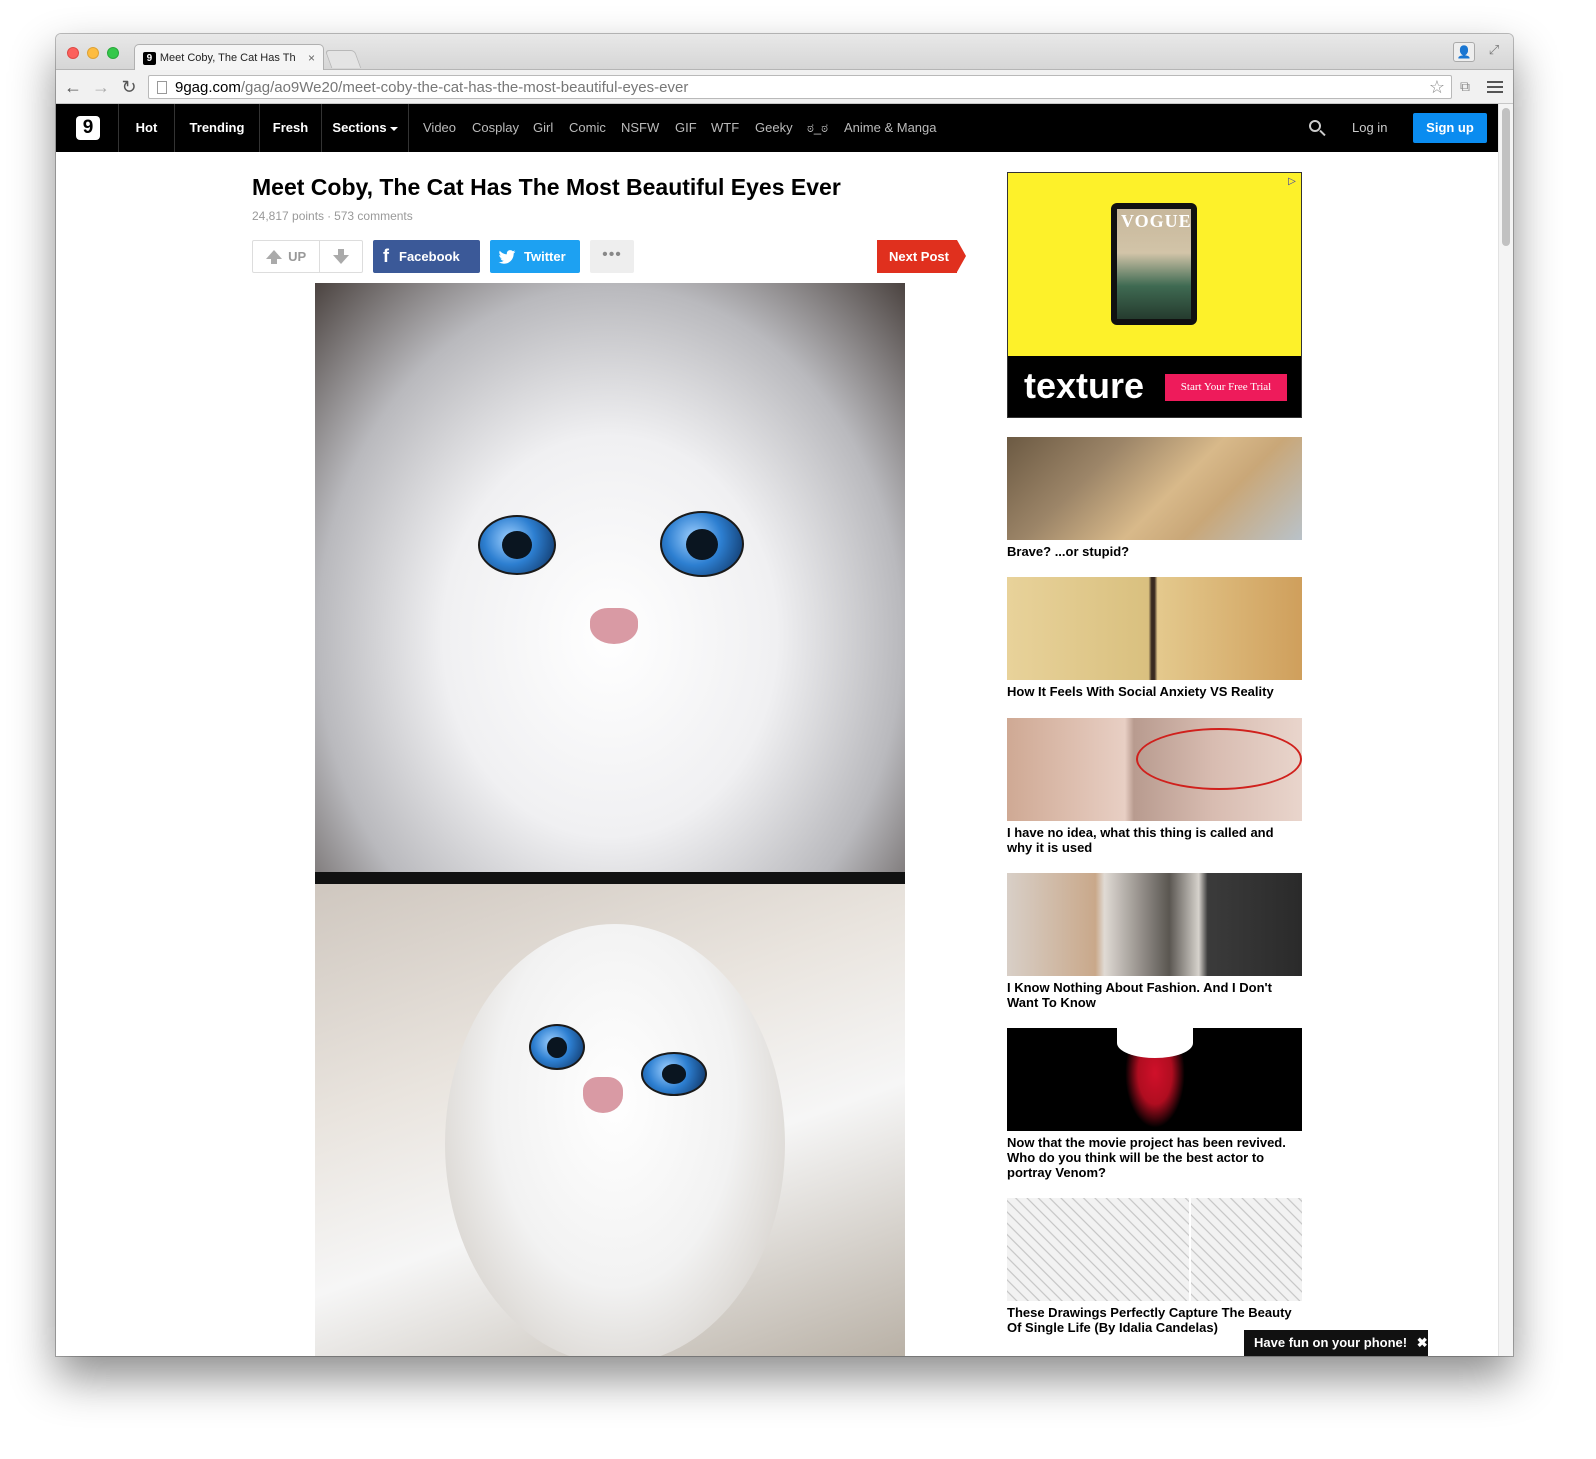  Describe the element at coordinates (1156, 221) in the screenshot. I see `magazine-logo: VOGUE` at that location.